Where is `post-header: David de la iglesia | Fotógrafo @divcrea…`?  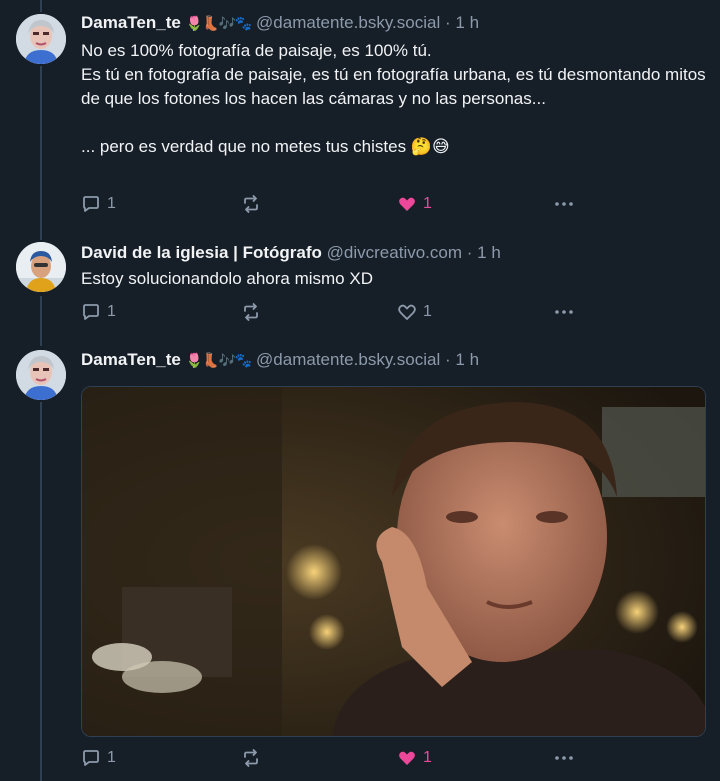 post-header: David de la iglesia | Fotógrafo @divcrea… is located at coordinates (393, 253).